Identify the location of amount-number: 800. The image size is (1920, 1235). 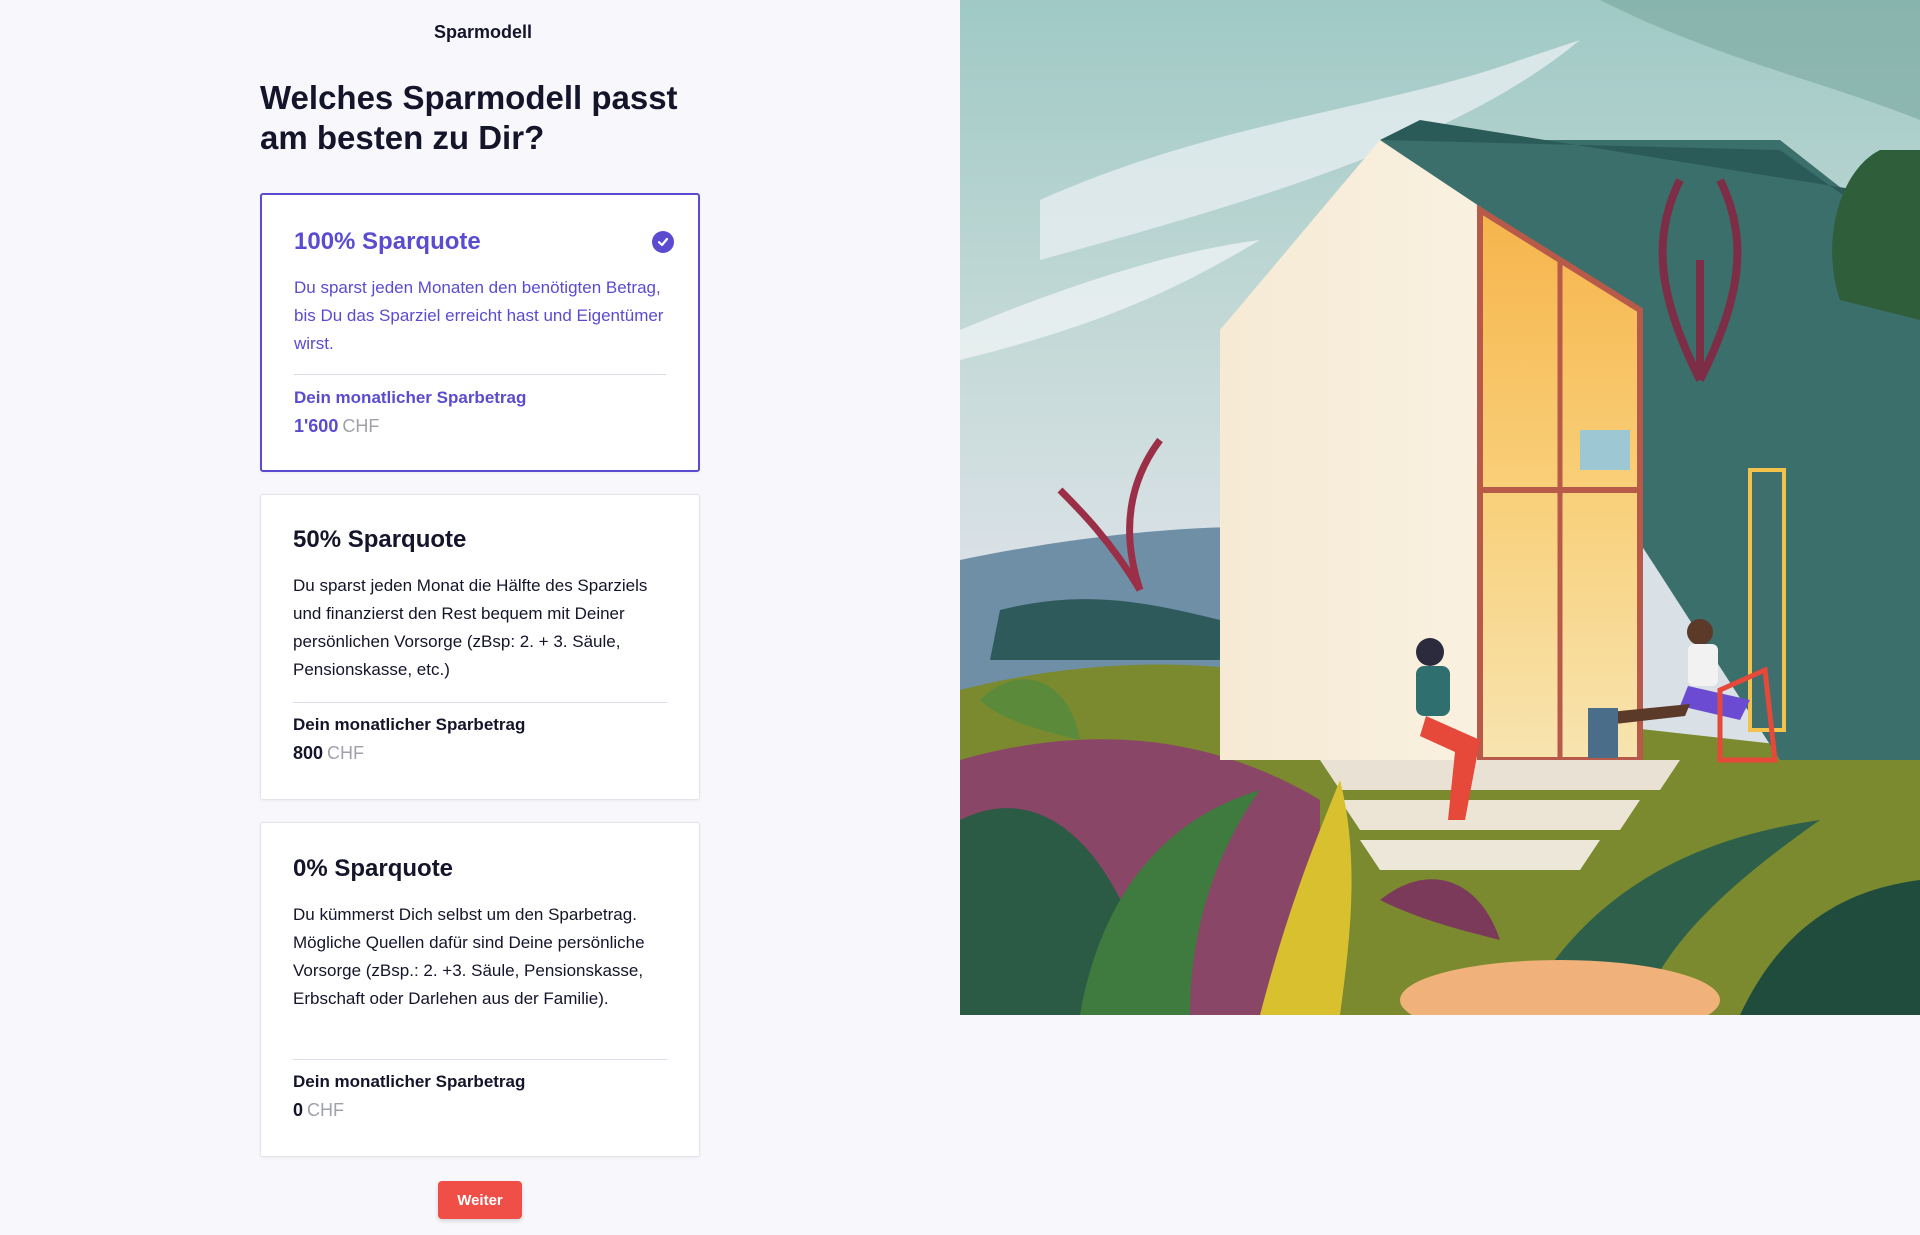
(308, 753).